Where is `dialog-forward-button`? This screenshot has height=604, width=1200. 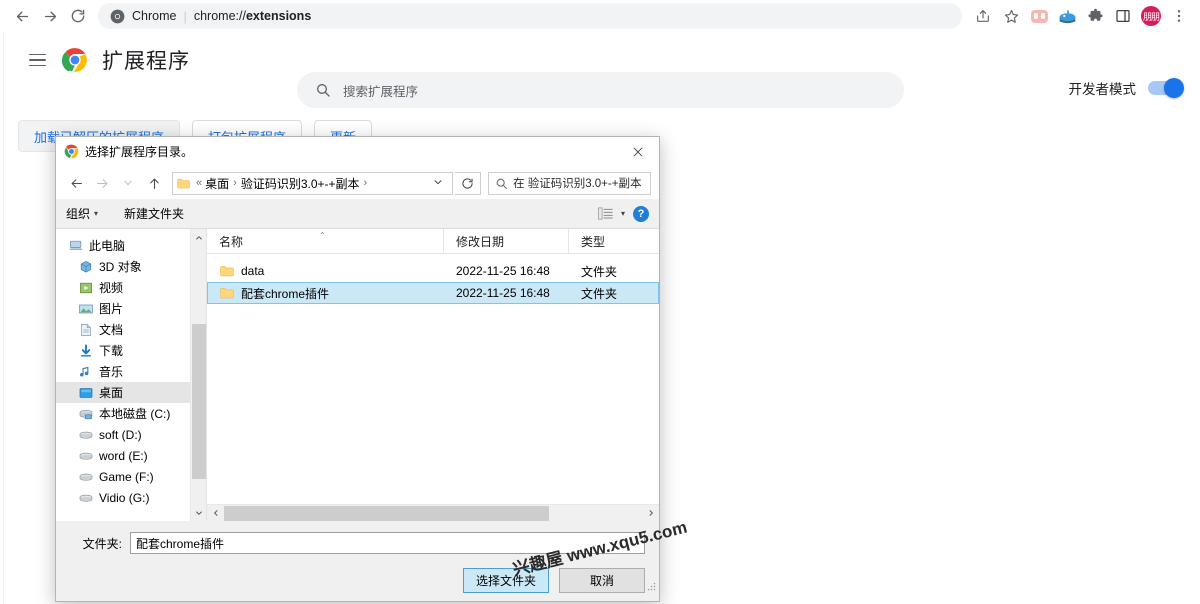
dialog-forward-button is located at coordinates (102, 183).